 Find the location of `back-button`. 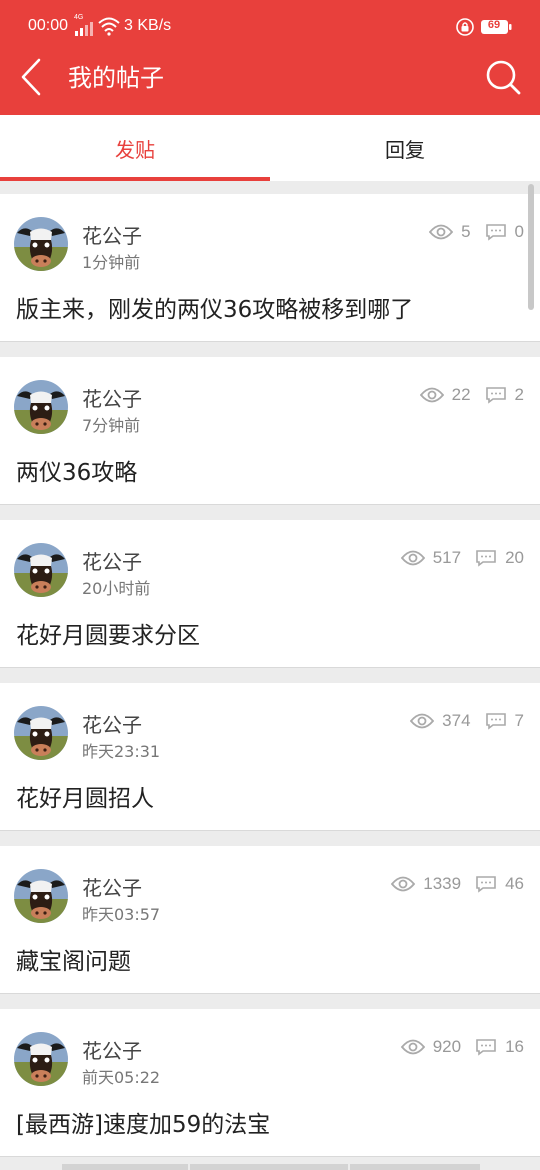

back-button is located at coordinates (31, 77).